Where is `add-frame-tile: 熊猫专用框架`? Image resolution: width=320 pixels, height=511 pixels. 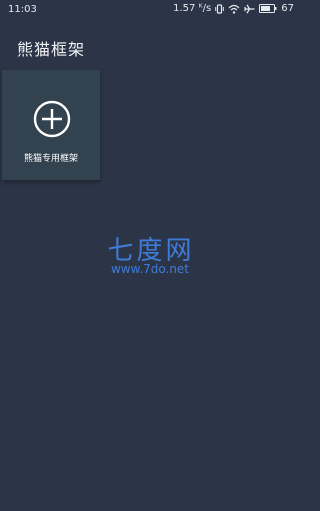
add-frame-tile: 熊猫专用框架 is located at coordinates (51, 125).